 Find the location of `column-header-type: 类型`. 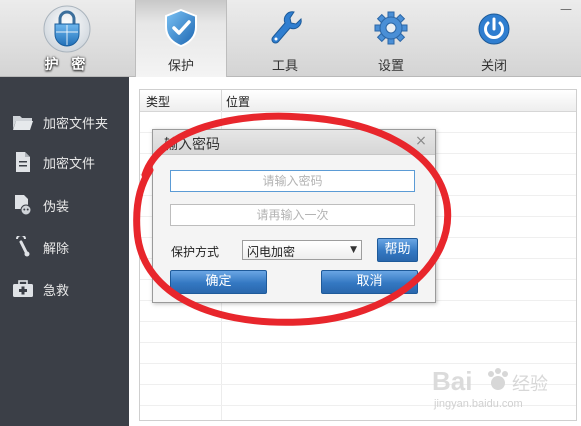

column-header-type: 类型 is located at coordinates (158, 101).